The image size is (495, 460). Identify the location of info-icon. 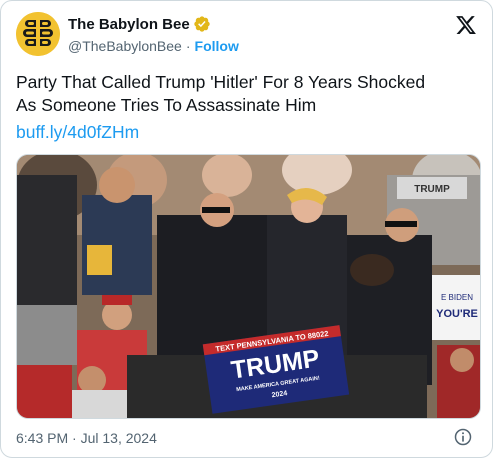
(463, 437).